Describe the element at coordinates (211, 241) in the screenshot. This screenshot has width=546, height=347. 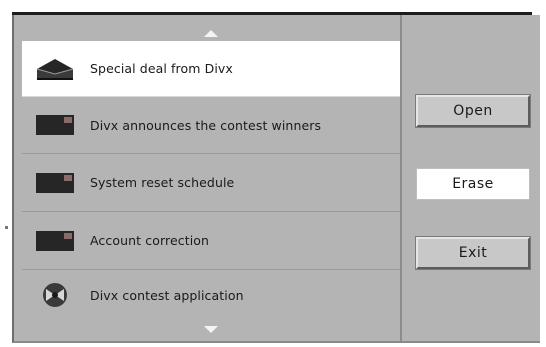
I see `message-item: Account correction` at that location.